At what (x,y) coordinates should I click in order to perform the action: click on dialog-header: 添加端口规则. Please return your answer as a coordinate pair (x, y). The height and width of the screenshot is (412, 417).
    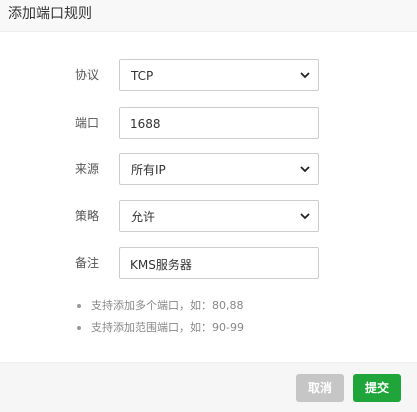
    Looking at the image, I should click on (208, 16).